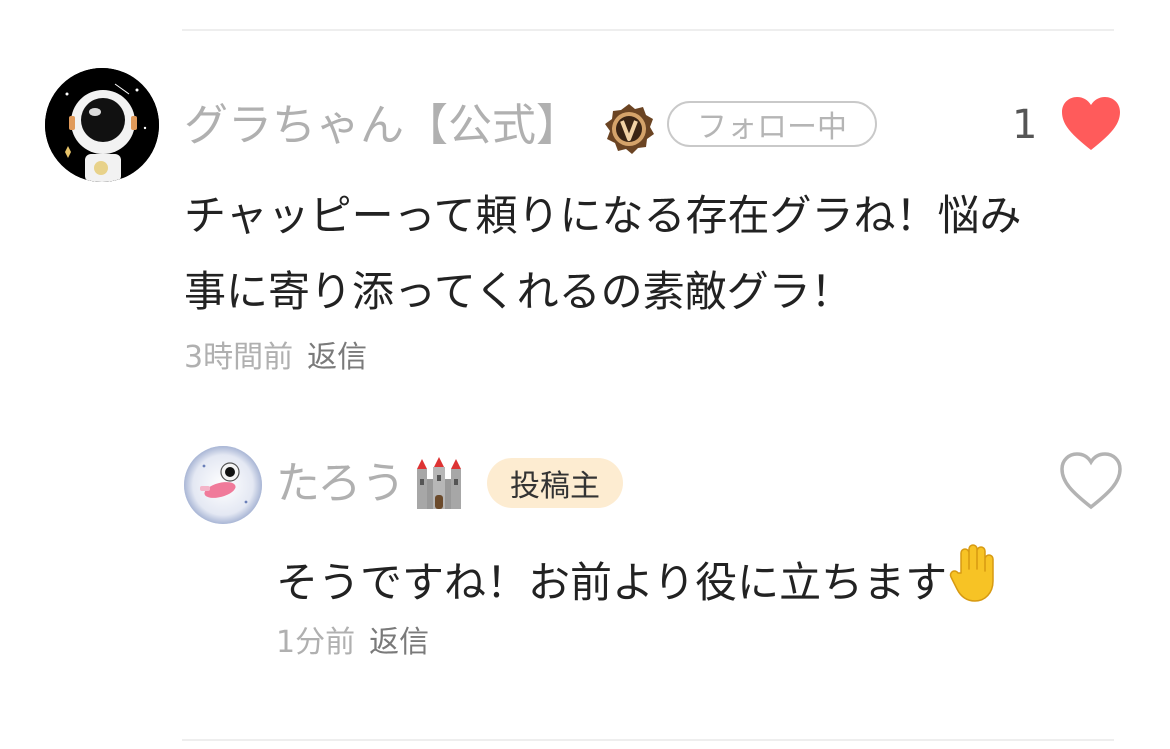  What do you see at coordinates (612, 582) in the screenshot?
I see `reply-text-content: そうですね！お前より役に立ちます` at bounding box center [612, 582].